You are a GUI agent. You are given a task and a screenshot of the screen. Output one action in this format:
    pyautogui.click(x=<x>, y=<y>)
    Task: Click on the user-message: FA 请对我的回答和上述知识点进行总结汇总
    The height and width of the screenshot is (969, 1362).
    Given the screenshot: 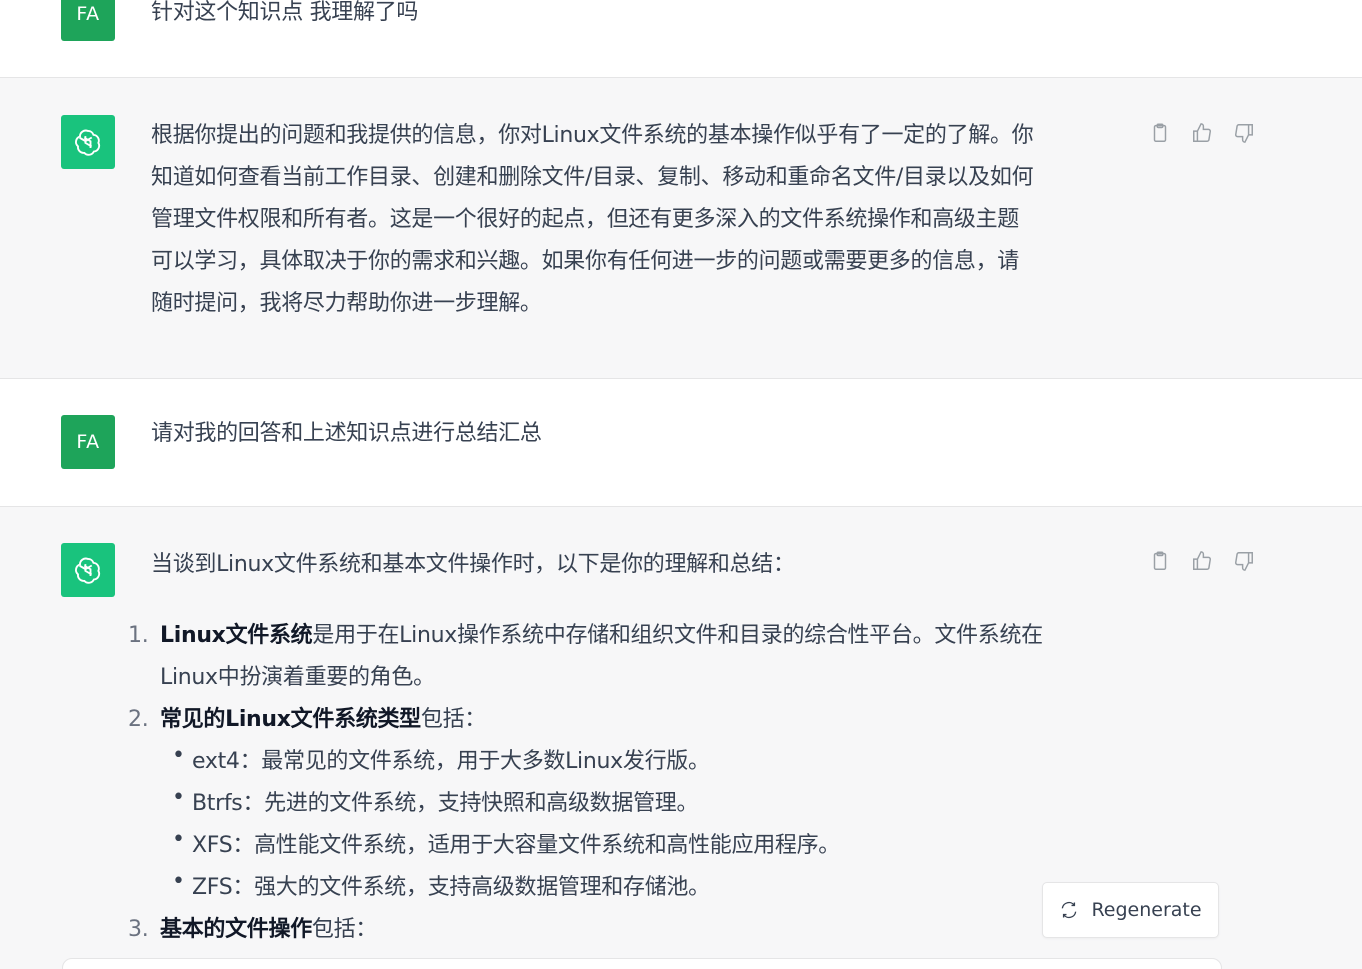 What is the action you would take?
    pyautogui.click(x=681, y=442)
    